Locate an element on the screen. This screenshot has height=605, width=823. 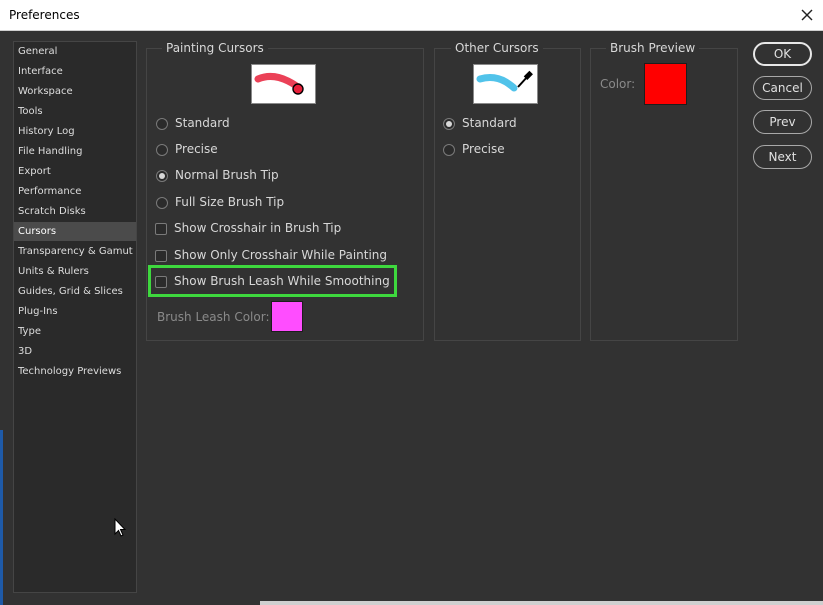
painting-cursor-preview is located at coordinates (283, 84).